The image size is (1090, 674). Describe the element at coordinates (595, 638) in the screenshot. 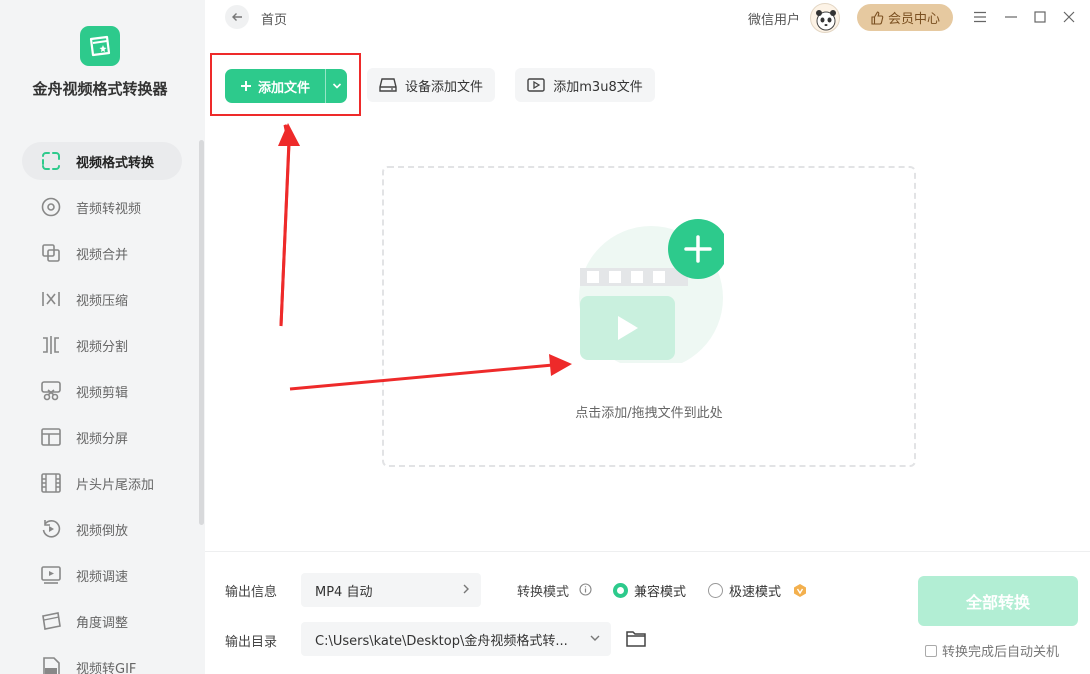

I see `chevron-down-icon` at that location.